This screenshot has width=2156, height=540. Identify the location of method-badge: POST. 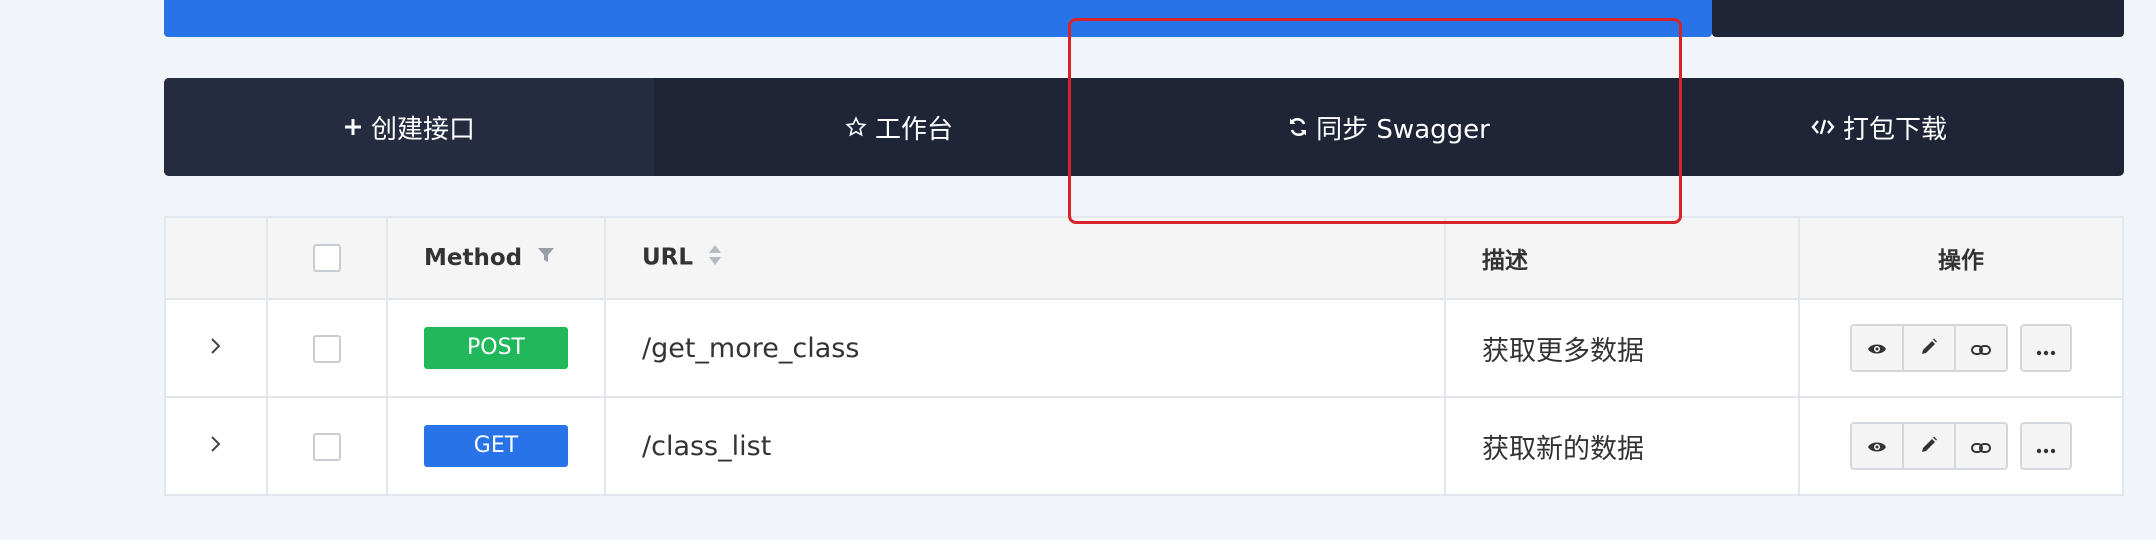
(496, 348).